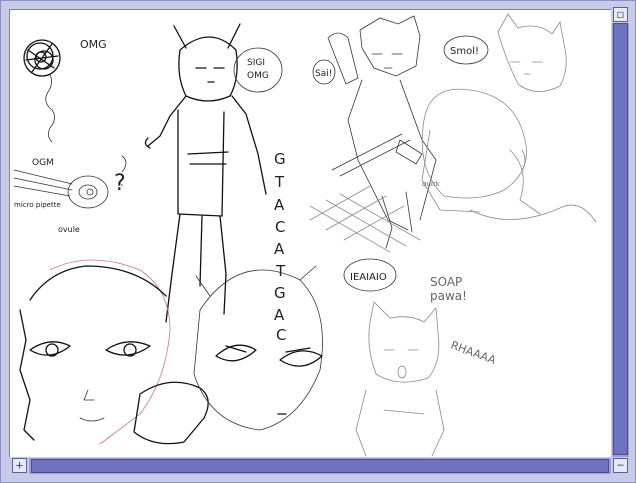 The image size is (636, 483). Describe the element at coordinates (368, 277) in the screenshot. I see `ieaiaio-label: IEAIAIO` at that location.